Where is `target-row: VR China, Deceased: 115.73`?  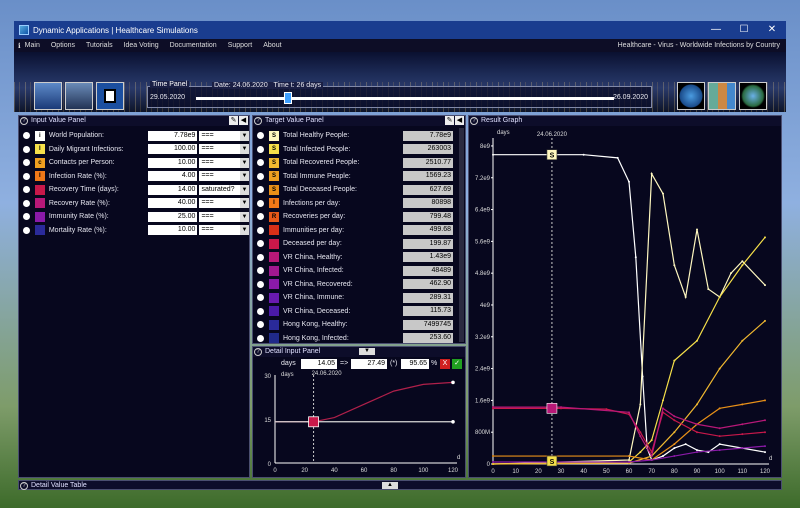 target-row: VR China, Deceased: 115.73 is located at coordinates (359, 312).